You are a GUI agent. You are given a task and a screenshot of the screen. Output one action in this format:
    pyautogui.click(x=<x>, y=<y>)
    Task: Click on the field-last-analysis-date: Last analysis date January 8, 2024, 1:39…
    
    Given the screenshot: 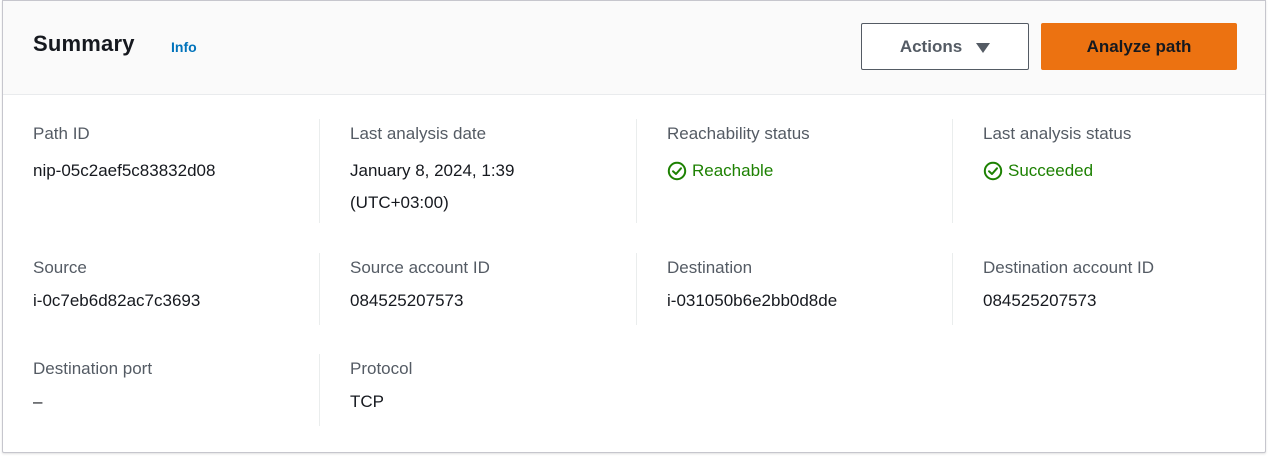 What is the action you would take?
    pyautogui.click(x=469, y=171)
    